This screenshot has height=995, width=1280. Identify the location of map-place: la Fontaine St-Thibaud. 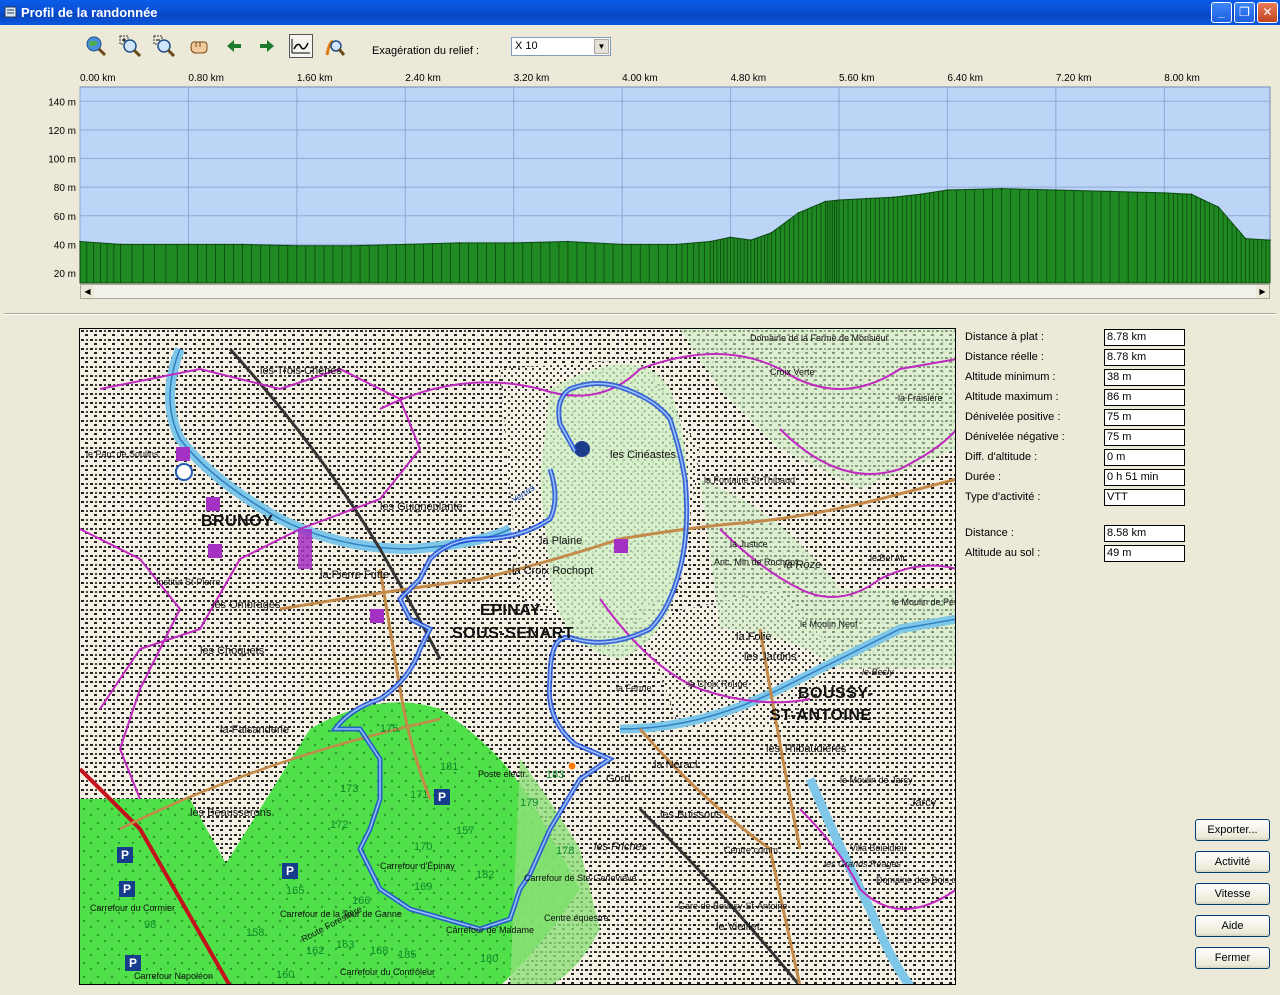
(750, 480).